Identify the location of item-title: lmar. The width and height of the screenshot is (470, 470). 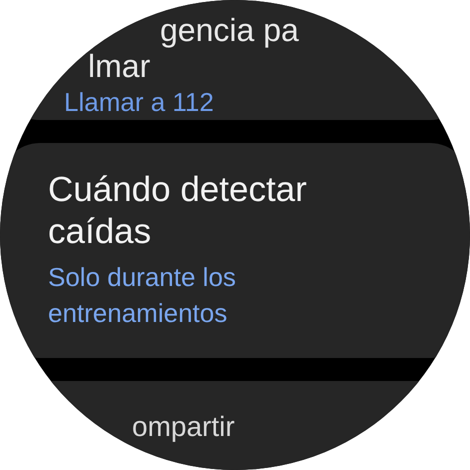
(119, 66).